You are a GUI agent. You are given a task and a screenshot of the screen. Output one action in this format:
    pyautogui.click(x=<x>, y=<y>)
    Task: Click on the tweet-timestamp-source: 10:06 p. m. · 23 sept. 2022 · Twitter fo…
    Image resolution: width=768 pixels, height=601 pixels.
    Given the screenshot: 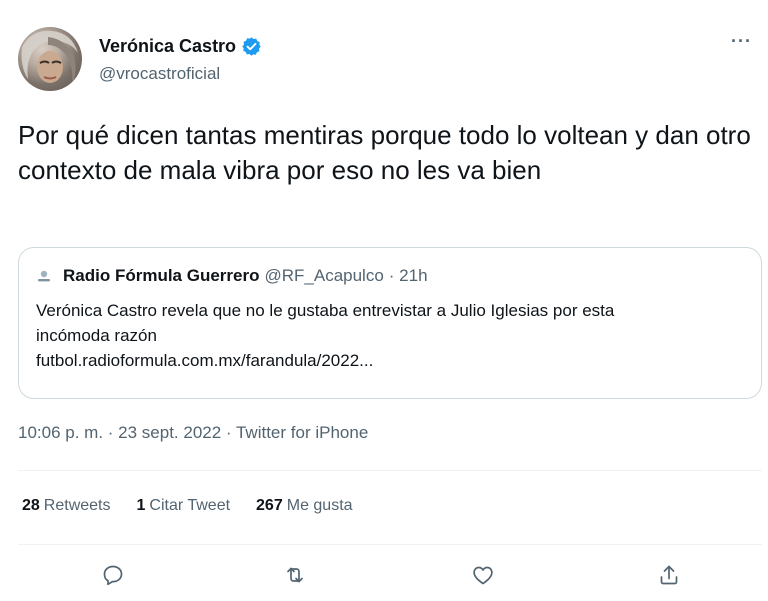 What is the action you would take?
    pyautogui.click(x=193, y=433)
    